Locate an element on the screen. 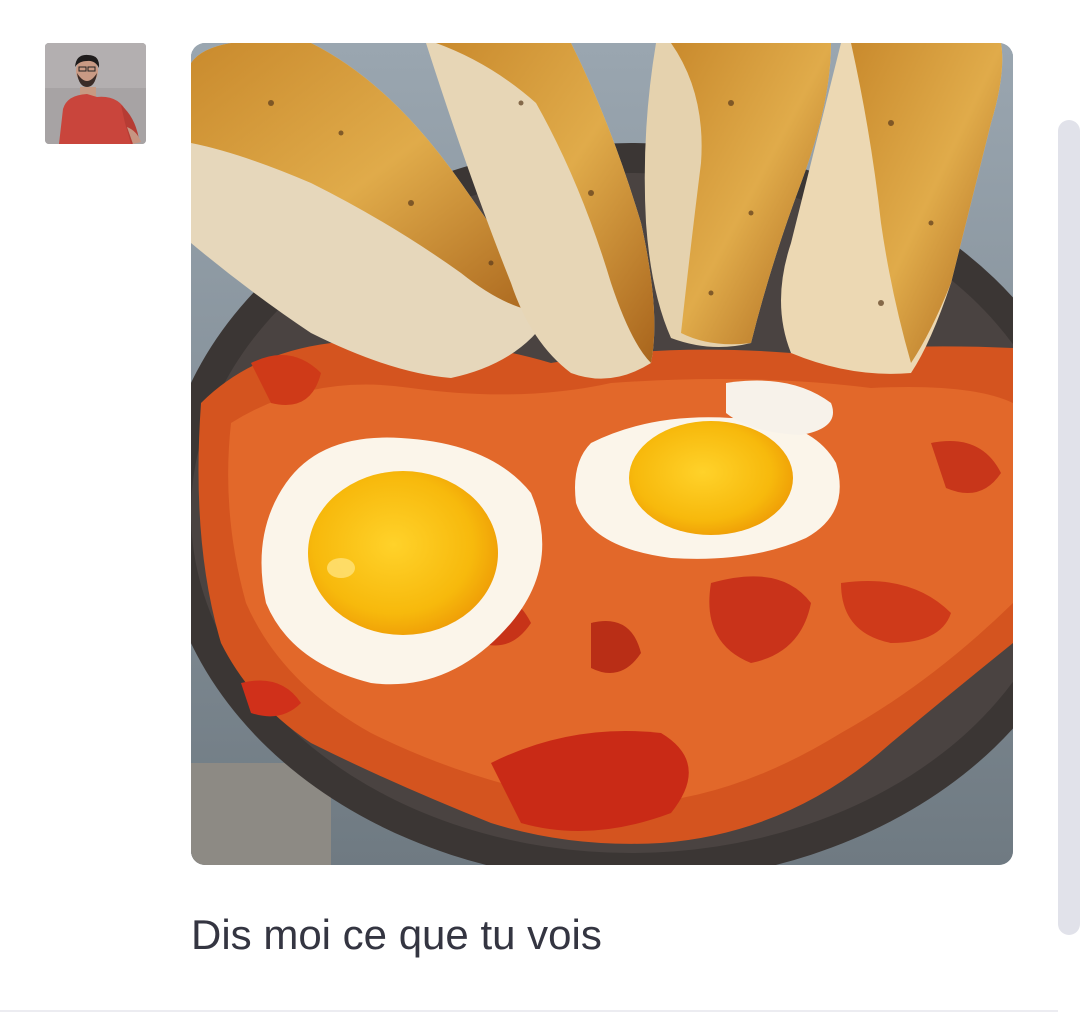  scrollbar-thumb is located at coordinates (1069, 527).